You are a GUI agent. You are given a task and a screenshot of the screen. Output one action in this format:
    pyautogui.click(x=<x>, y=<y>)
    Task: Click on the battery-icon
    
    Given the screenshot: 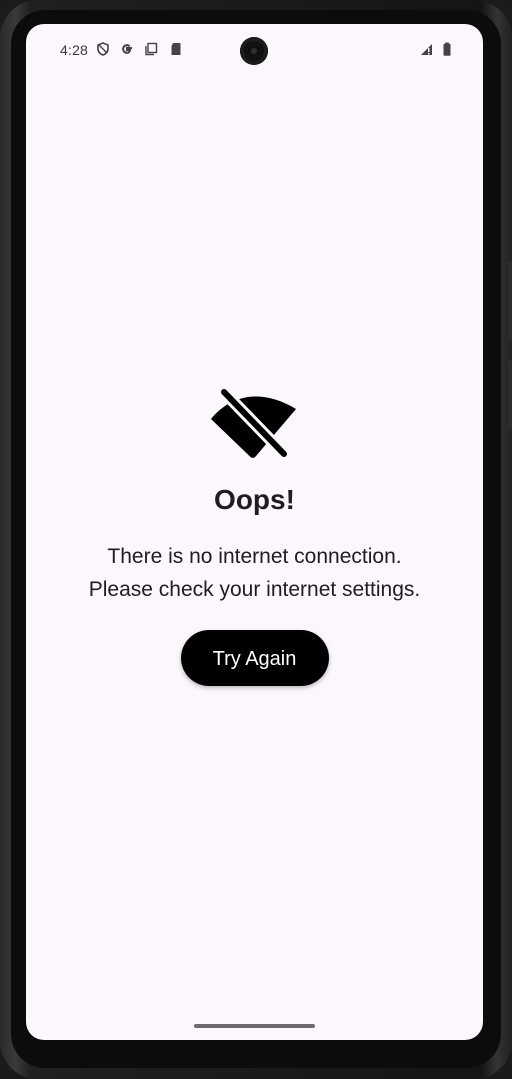 What is the action you would take?
    pyautogui.click(x=447, y=49)
    